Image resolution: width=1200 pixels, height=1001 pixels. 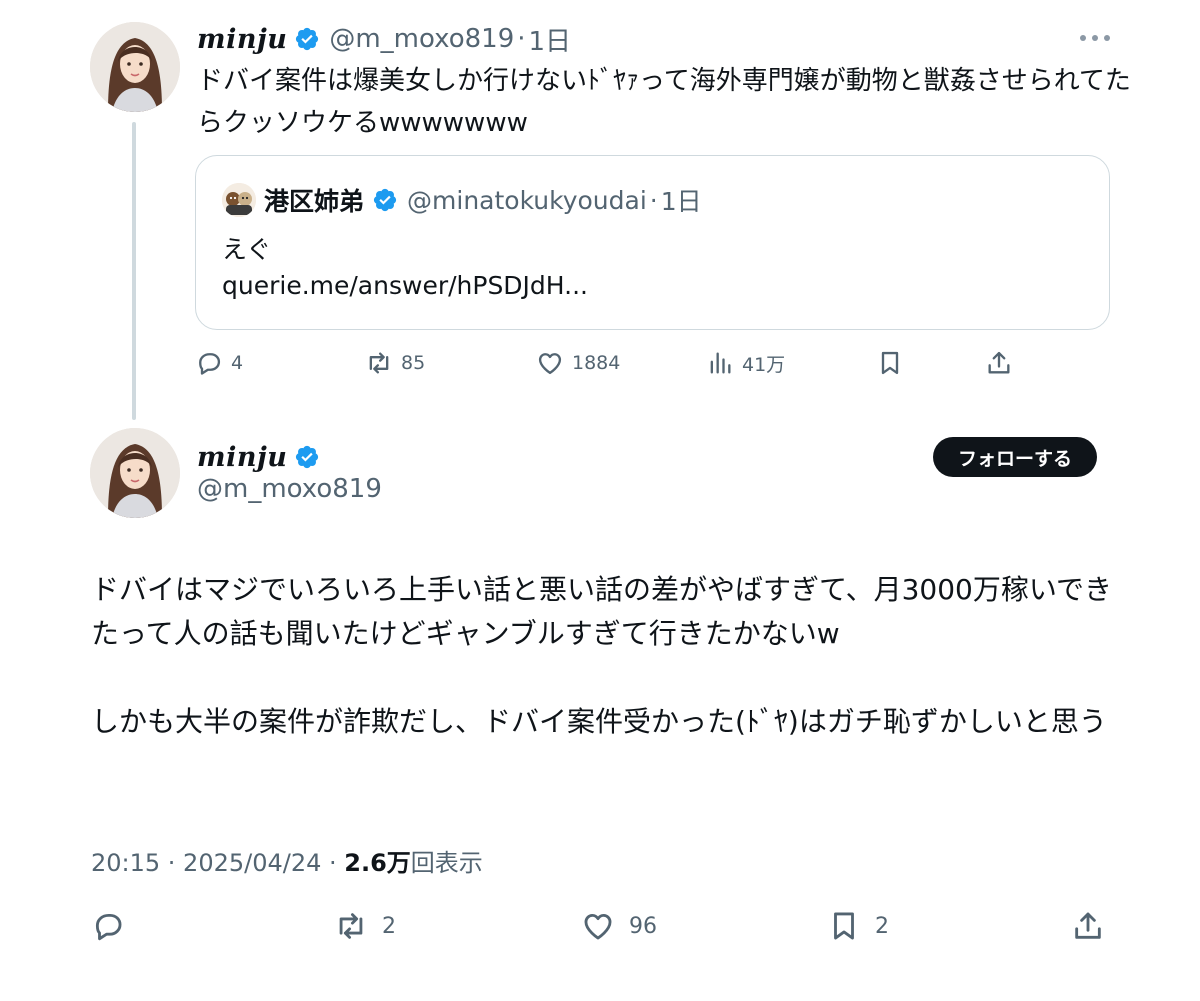 What do you see at coordinates (599, 721) in the screenshot?
I see `main-tweet-paragraph-2: しかも大半の案件が詐欺だし、ドバイ案件受かった(ﾄﾞﾔ)はガチ恥ずかしいと思う` at bounding box center [599, 721].